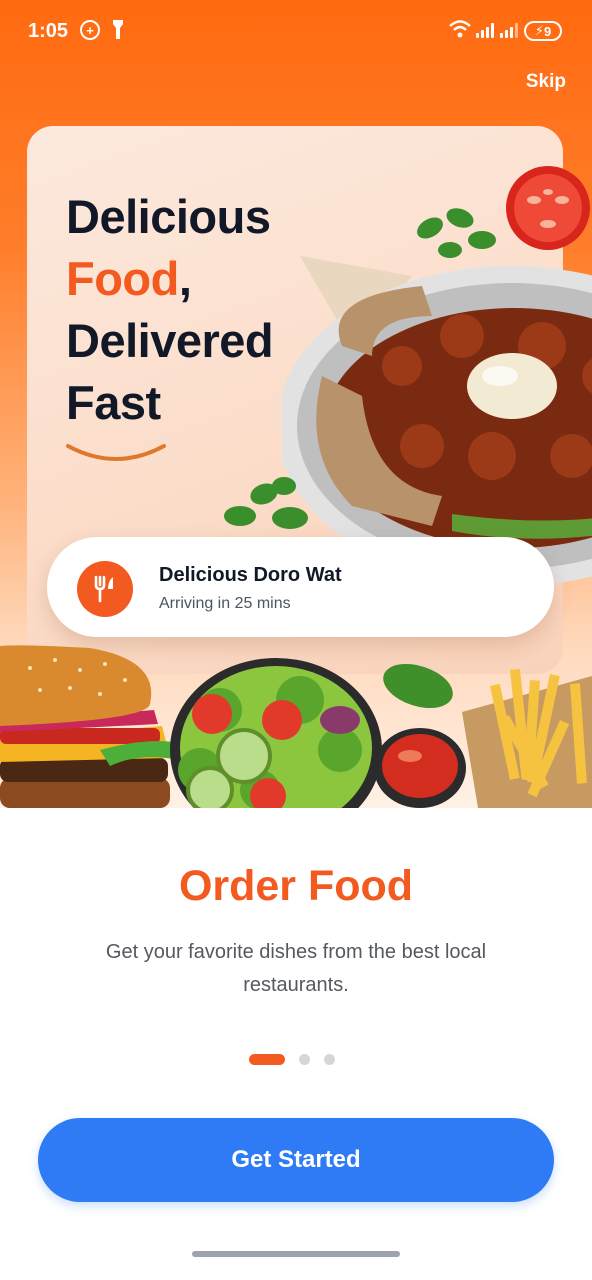  Describe the element at coordinates (113, 402) in the screenshot. I see `headline-line-4: Fast` at that location.